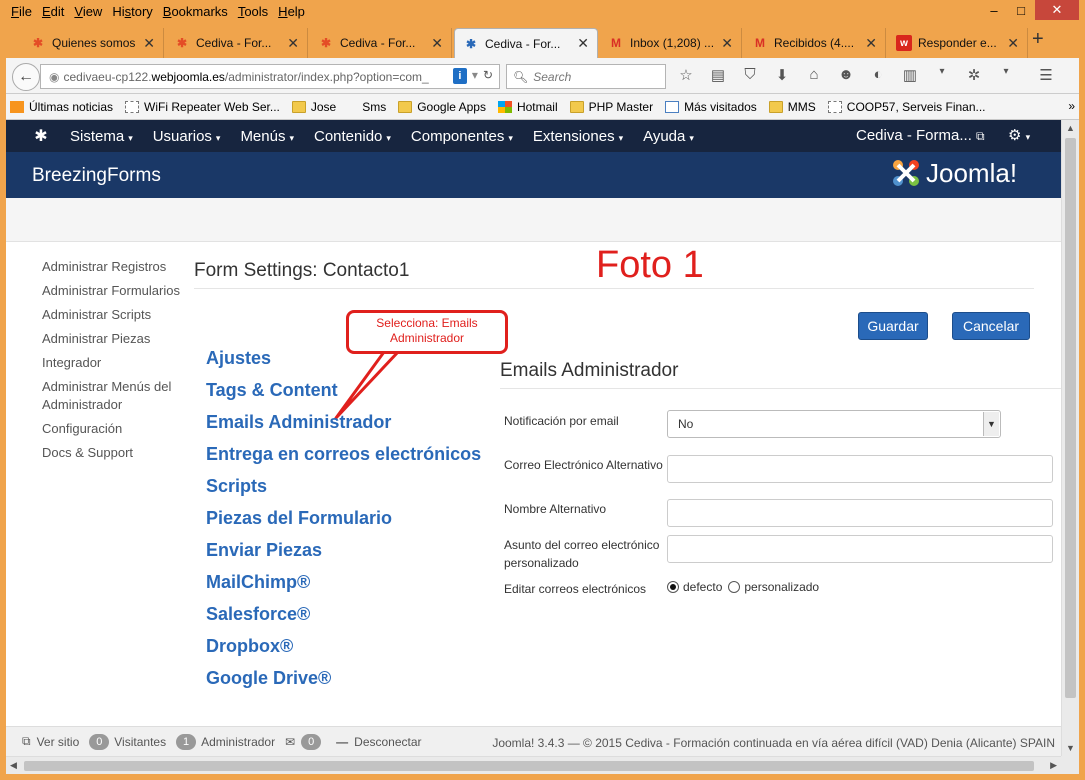 The width and height of the screenshot is (1085, 780). Describe the element at coordinates (343, 454) in the screenshot. I see `settings-link-entrega: Entrega en correos electrónicos` at that location.